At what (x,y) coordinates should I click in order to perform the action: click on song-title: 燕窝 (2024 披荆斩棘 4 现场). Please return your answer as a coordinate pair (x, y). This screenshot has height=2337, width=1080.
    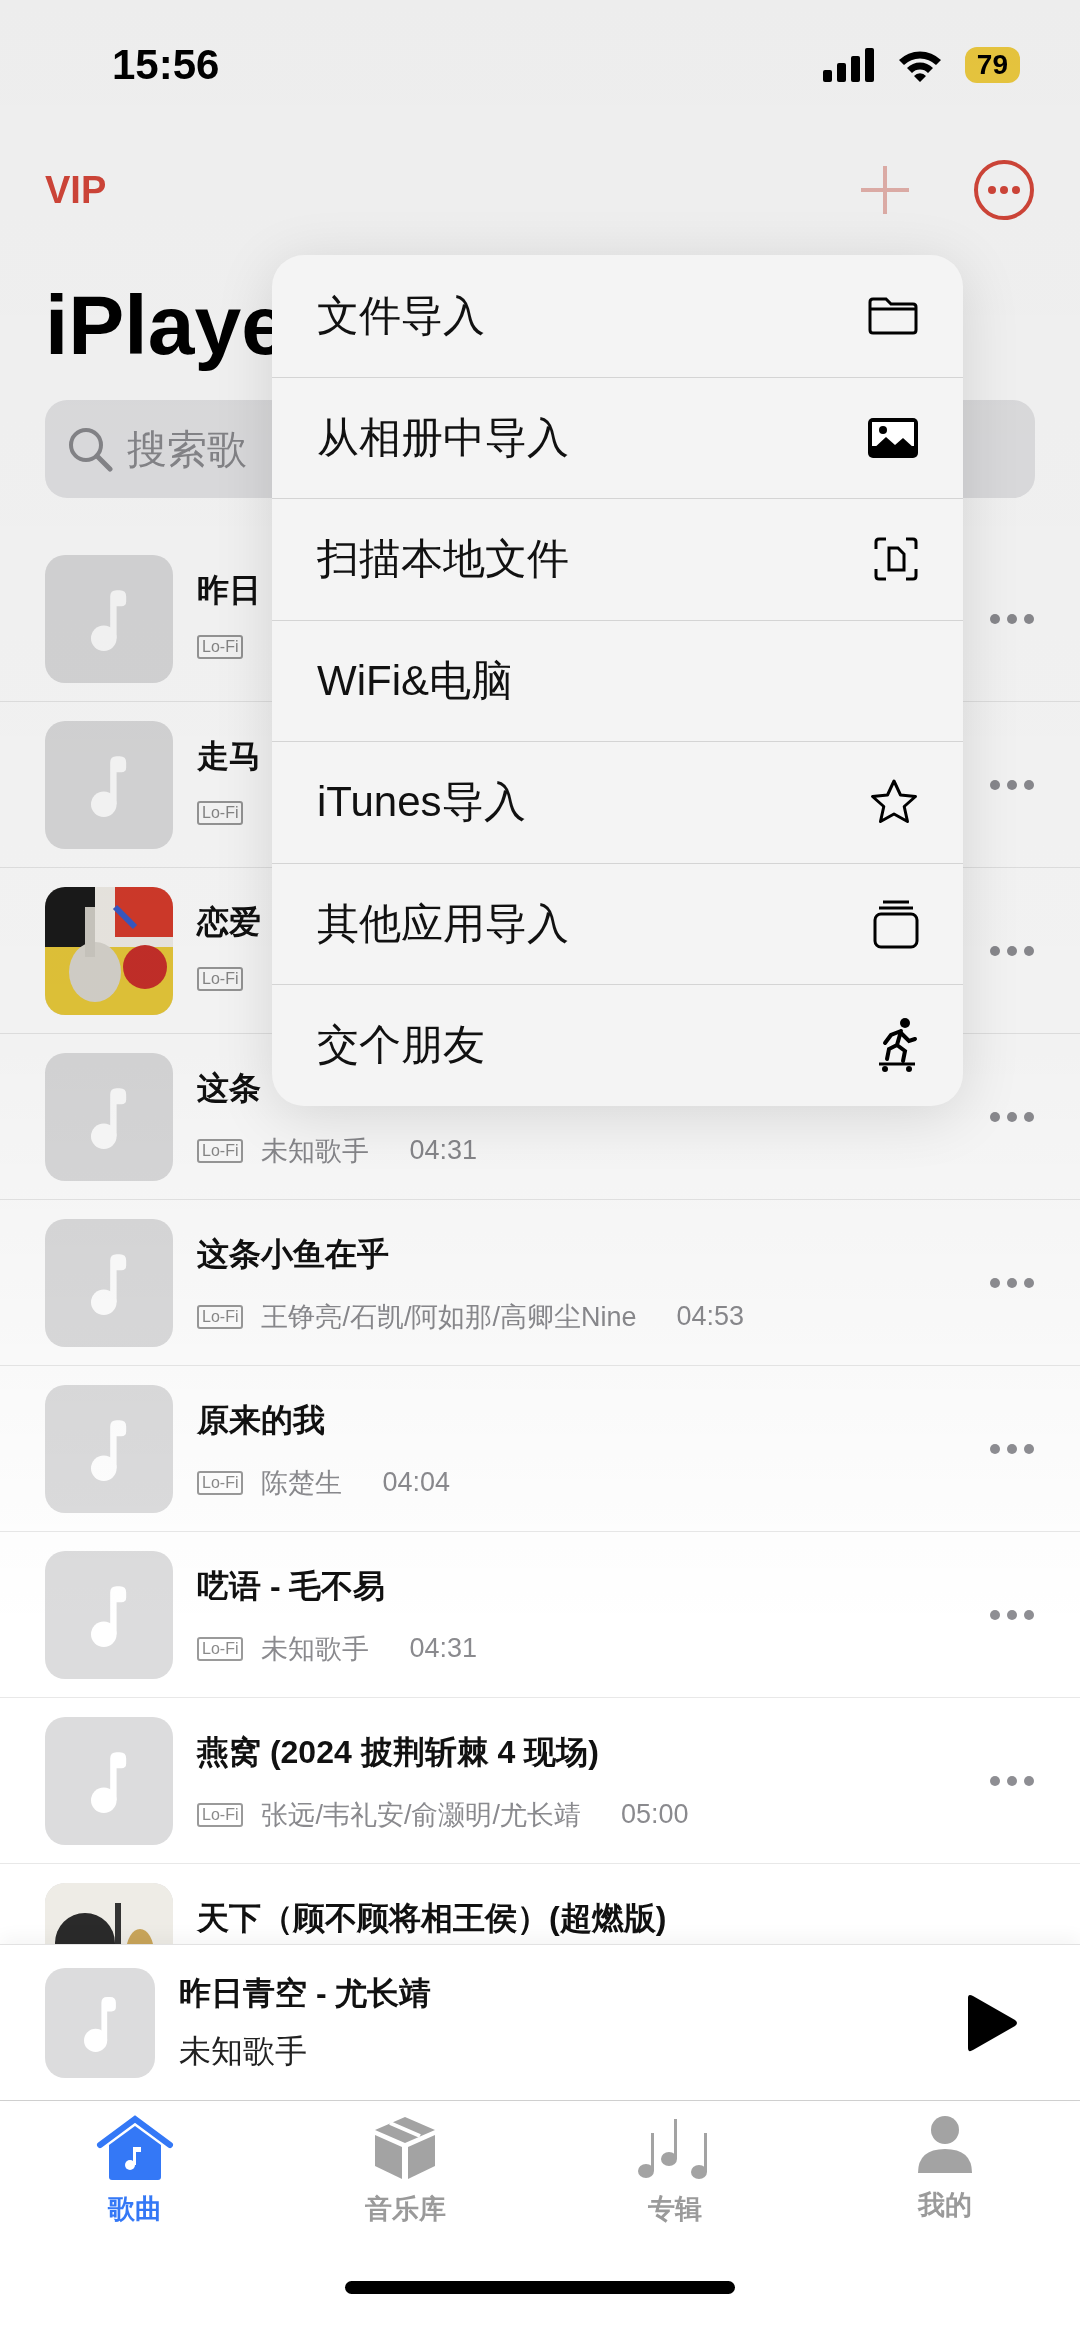
    Looking at the image, I should click on (398, 1752).